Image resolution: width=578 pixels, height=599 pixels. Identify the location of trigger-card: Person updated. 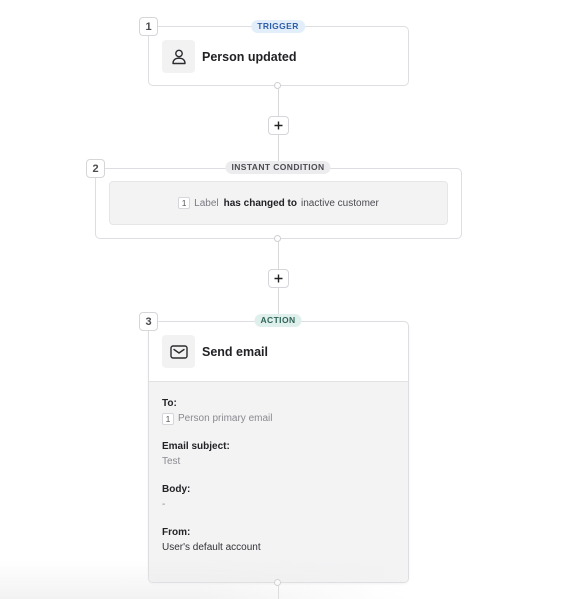
(278, 56).